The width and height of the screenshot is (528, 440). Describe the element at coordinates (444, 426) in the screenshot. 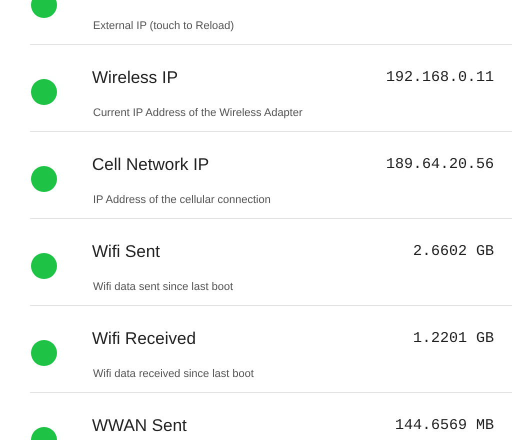

I see `row-value: 144.6569 MB` at that location.